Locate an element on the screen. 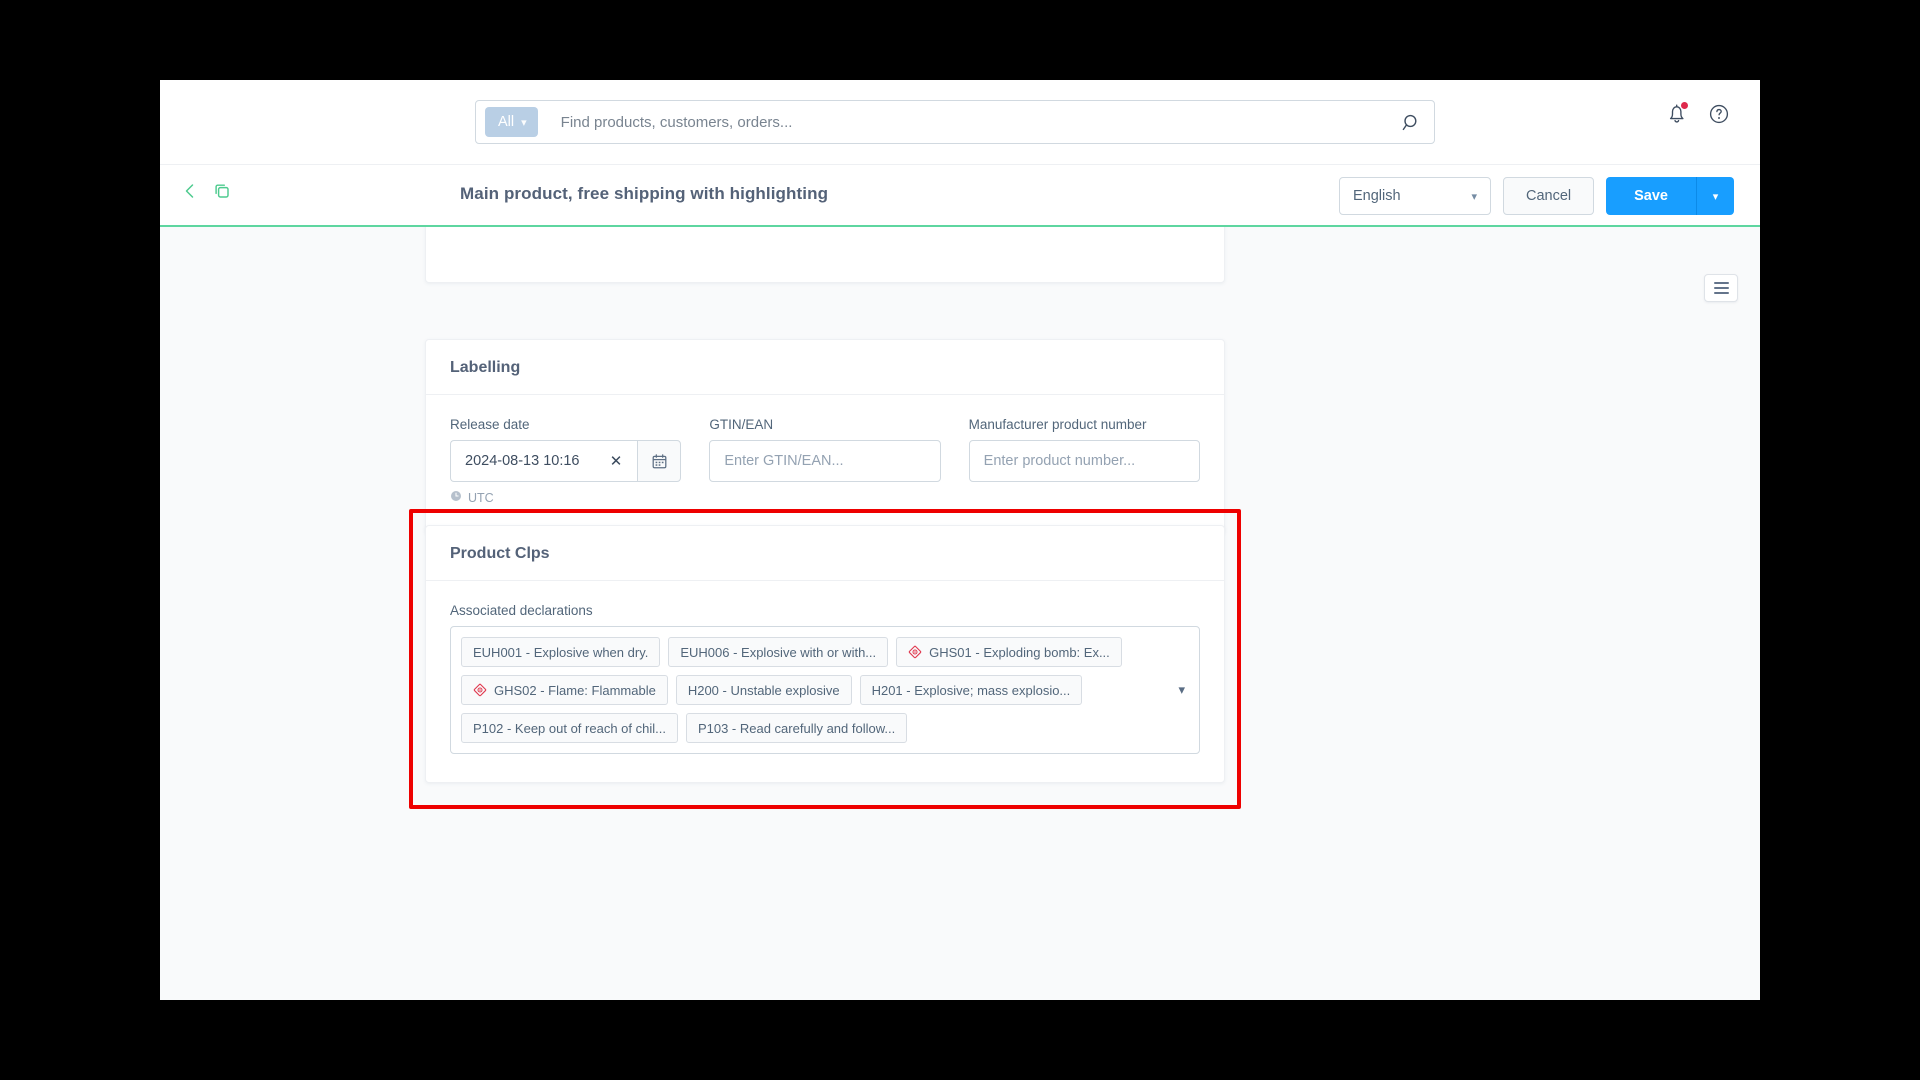 This screenshot has width=1920, height=1080. timezone-label: UTC is located at coordinates (481, 497).